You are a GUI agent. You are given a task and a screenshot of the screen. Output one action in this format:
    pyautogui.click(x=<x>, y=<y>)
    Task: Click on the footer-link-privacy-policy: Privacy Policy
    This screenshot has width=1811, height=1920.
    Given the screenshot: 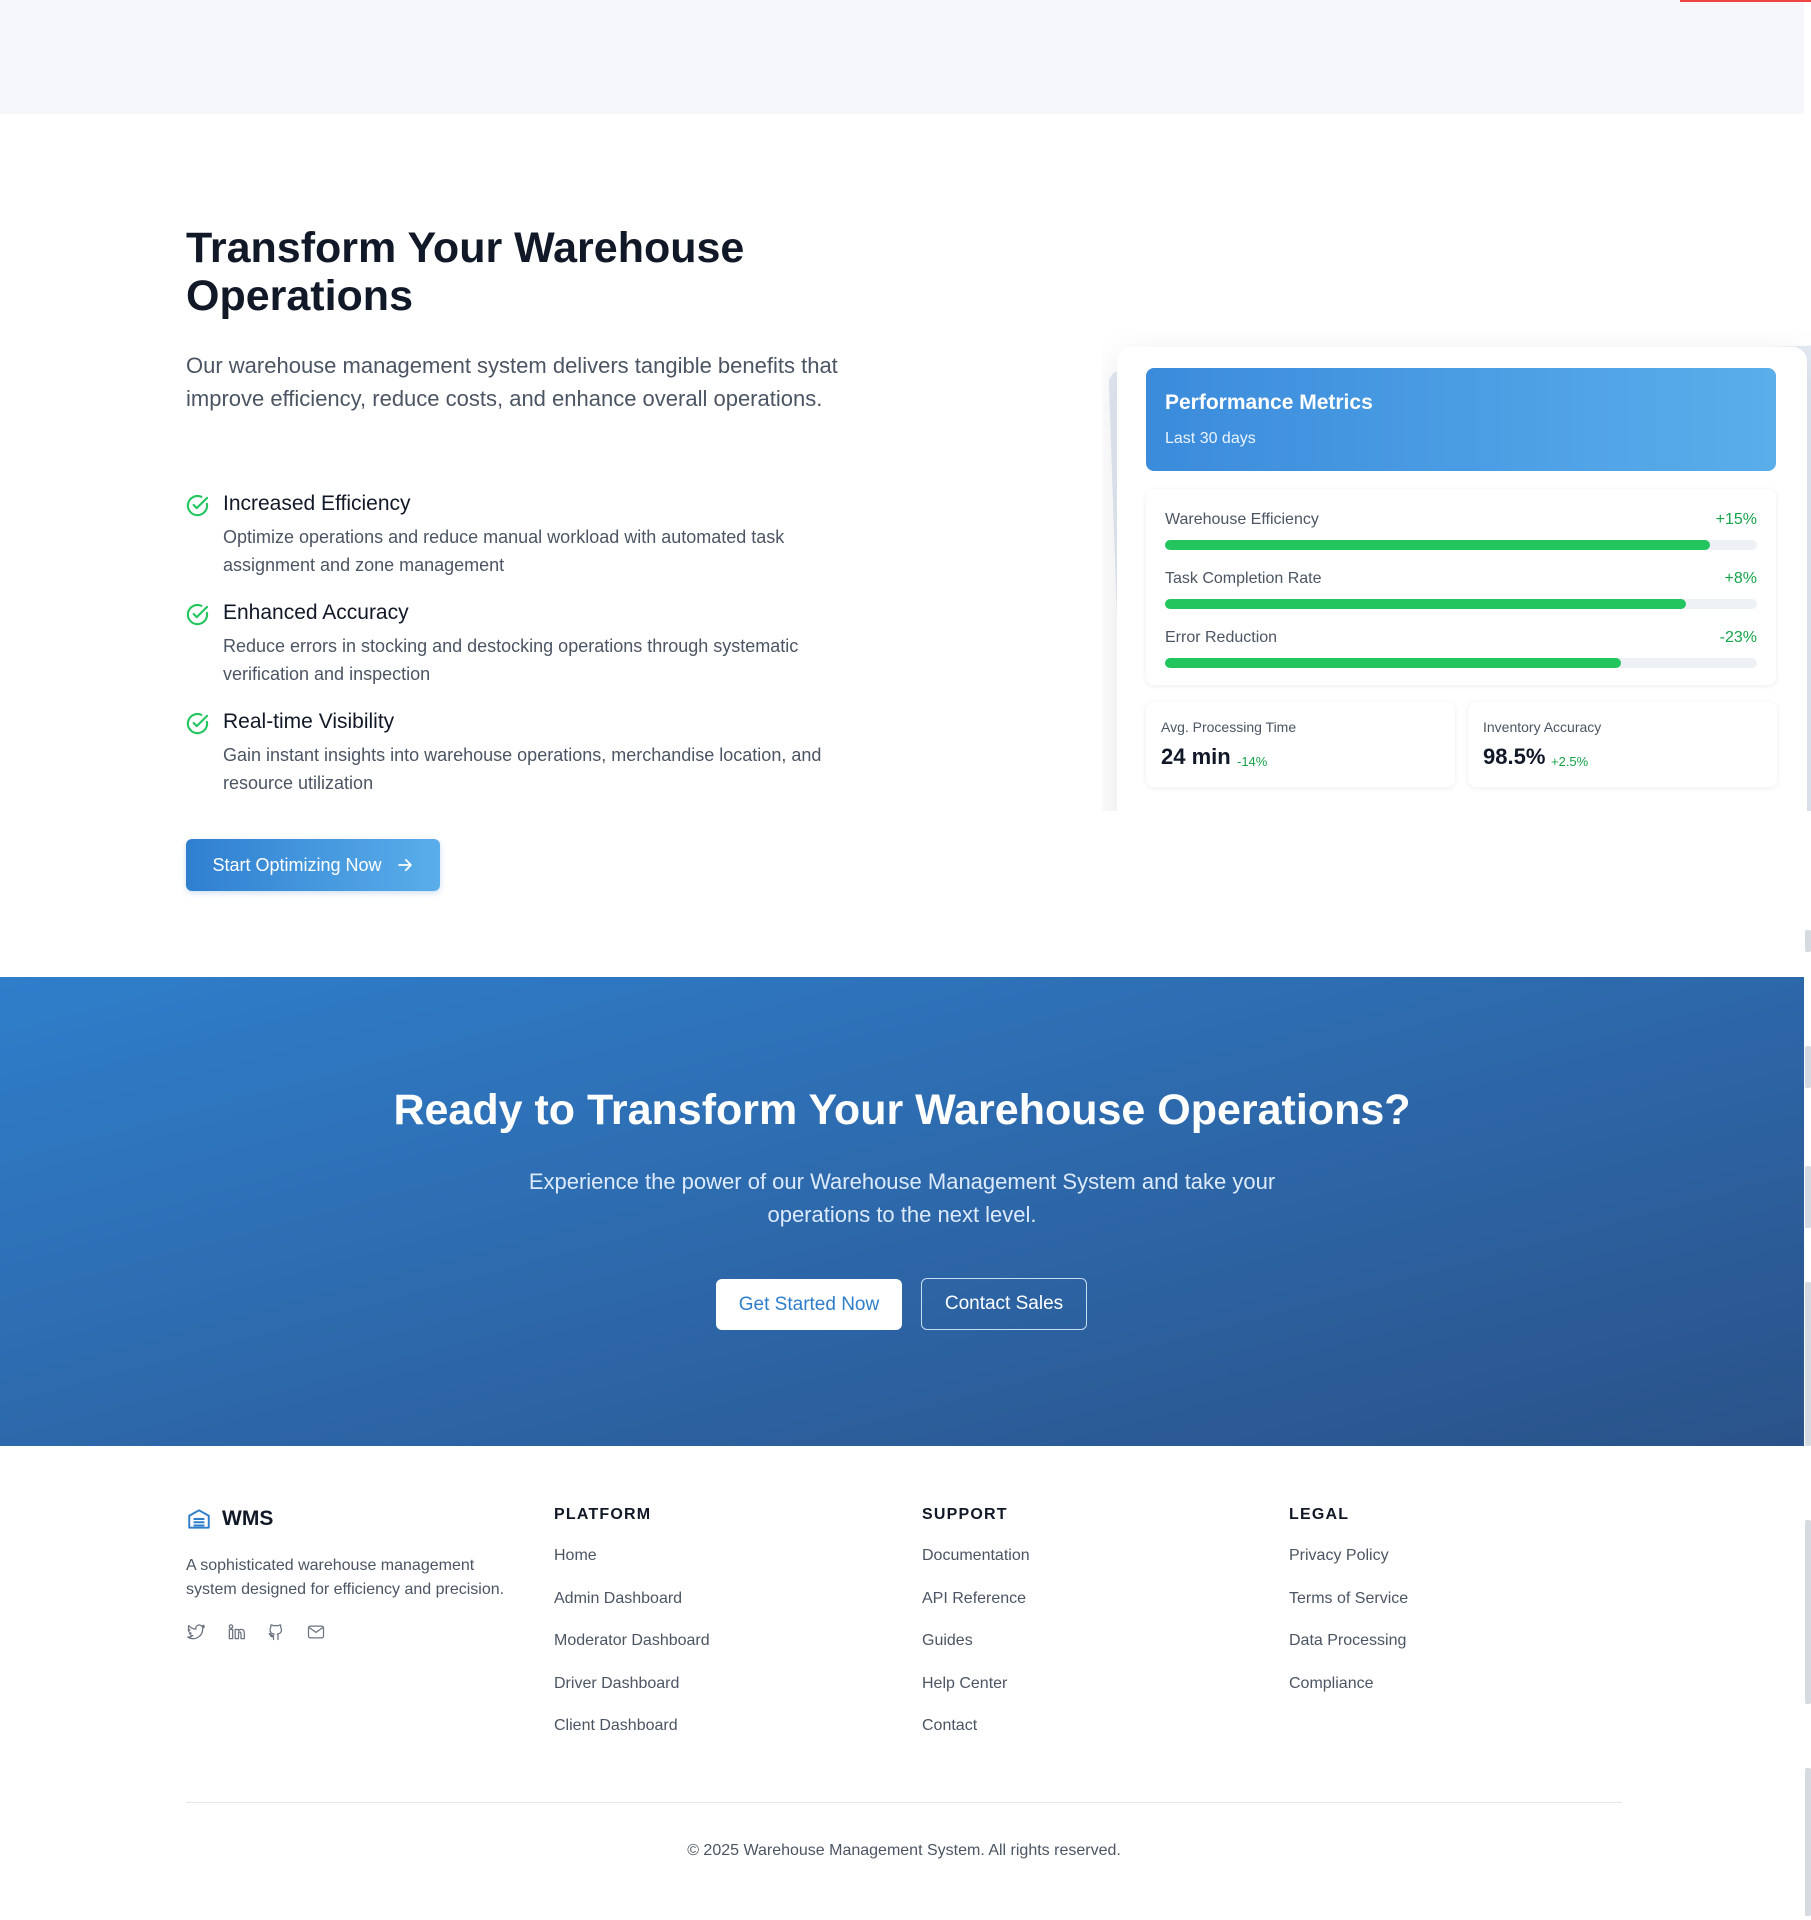 What is the action you would take?
    pyautogui.click(x=1454, y=1556)
    